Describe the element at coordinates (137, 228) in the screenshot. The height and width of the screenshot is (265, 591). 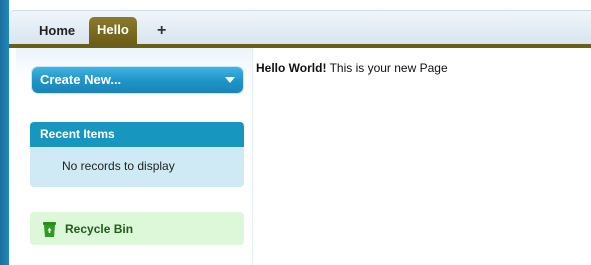
I see `recycle-bin-link: Recycle Bin` at that location.